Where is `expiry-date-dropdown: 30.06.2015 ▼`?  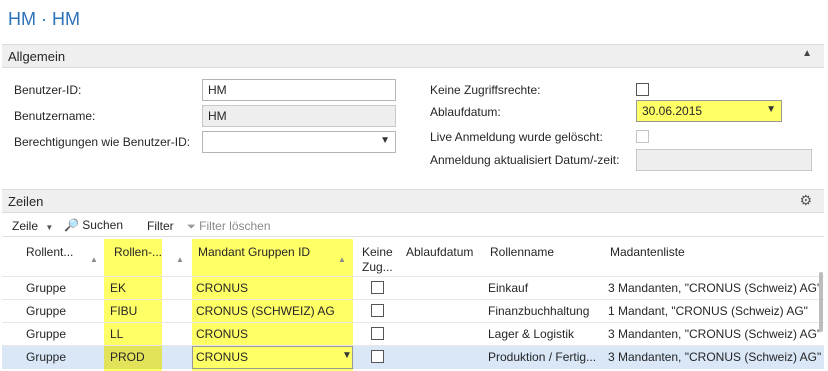
expiry-date-dropdown: 30.06.2015 ▼ is located at coordinates (709, 111).